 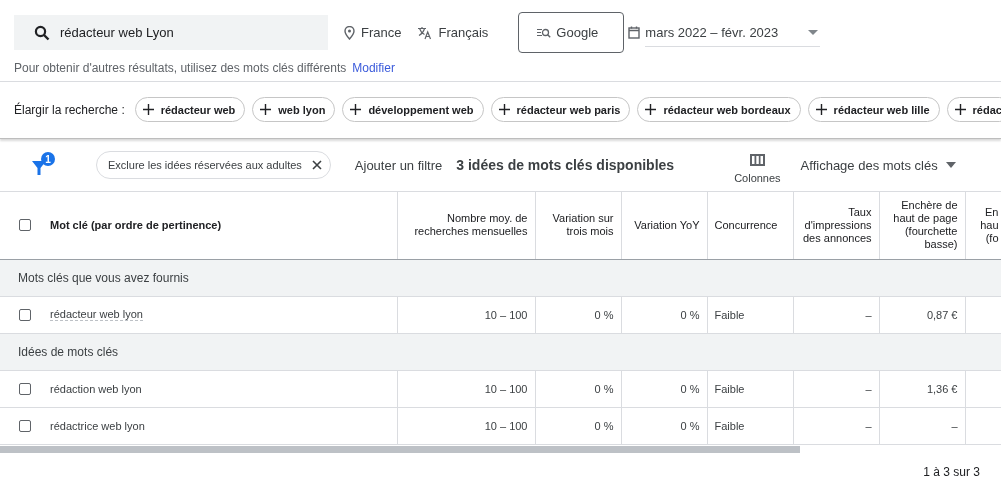 I want to click on filter-count-badge: 1, so click(x=48, y=159).